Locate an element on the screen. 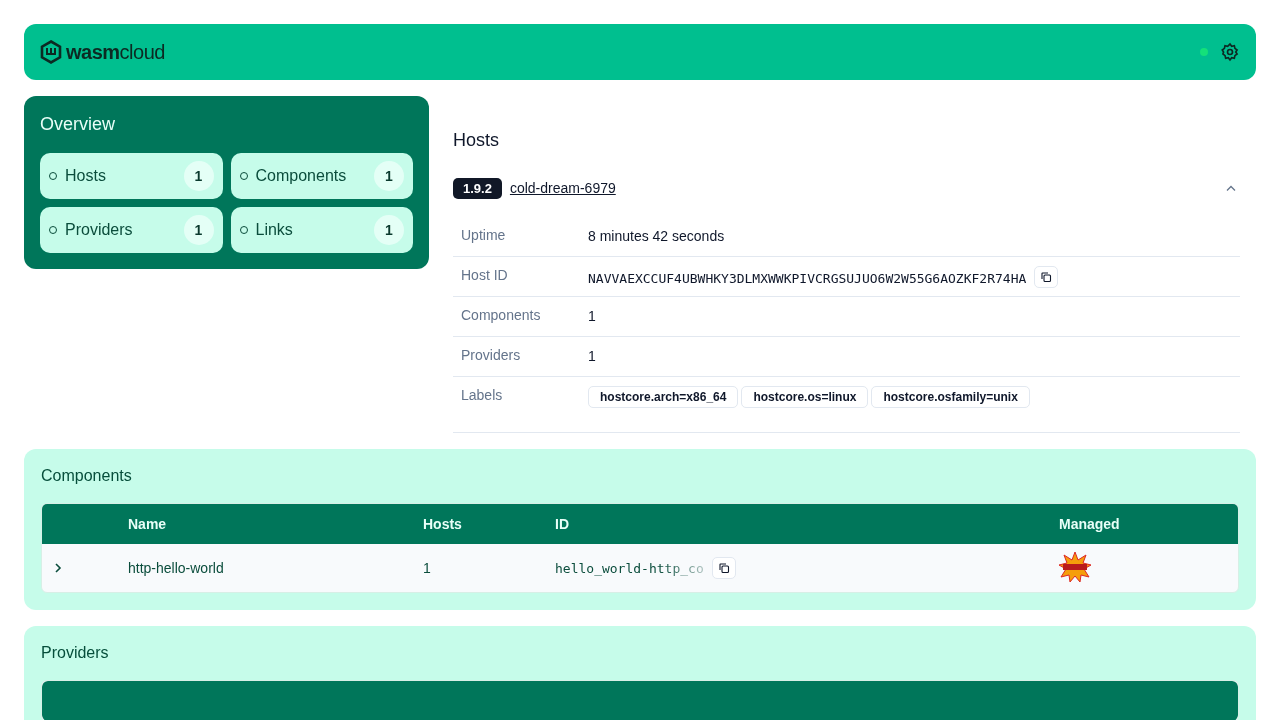 The width and height of the screenshot is (1280, 720). component-id: hello_world-http_co is located at coordinates (629, 568).